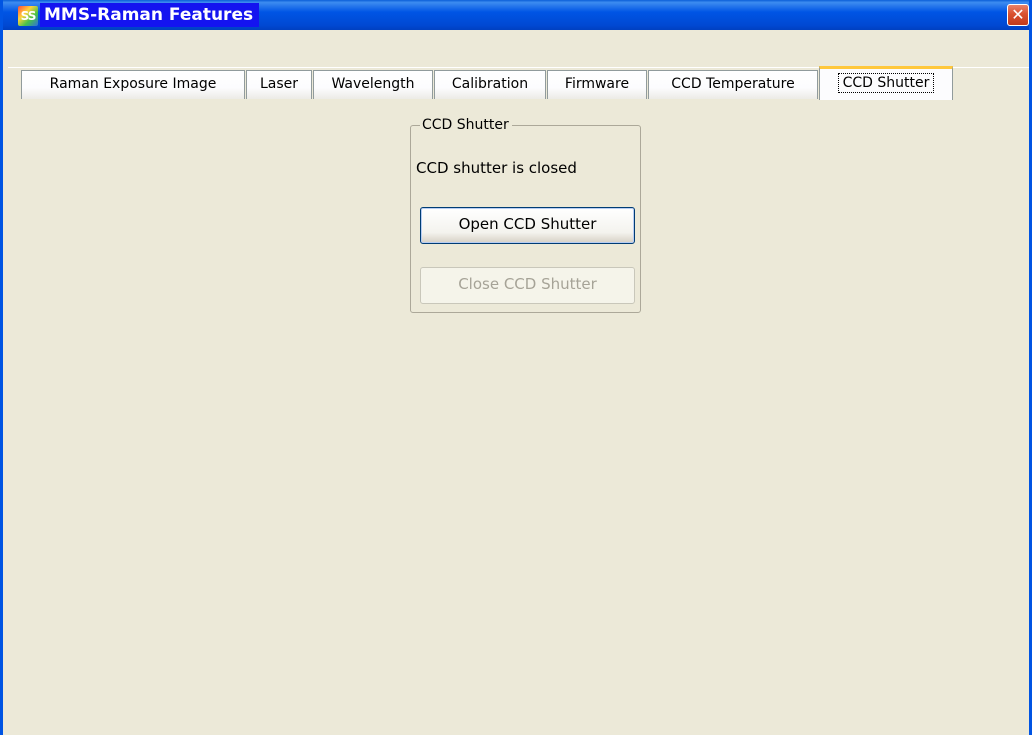 The width and height of the screenshot is (1032, 735). I want to click on tab-ccd-shutter: CCD Shutter, so click(886, 83).